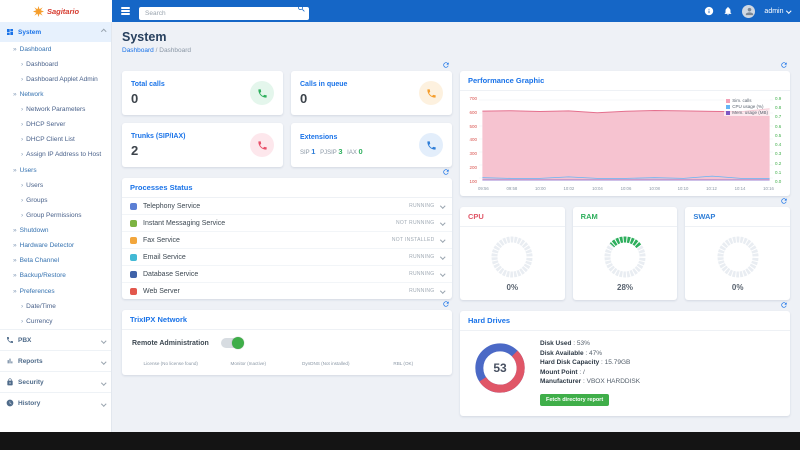 The image size is (800, 450). I want to click on refresh-harddrives-icon, so click(784, 305).